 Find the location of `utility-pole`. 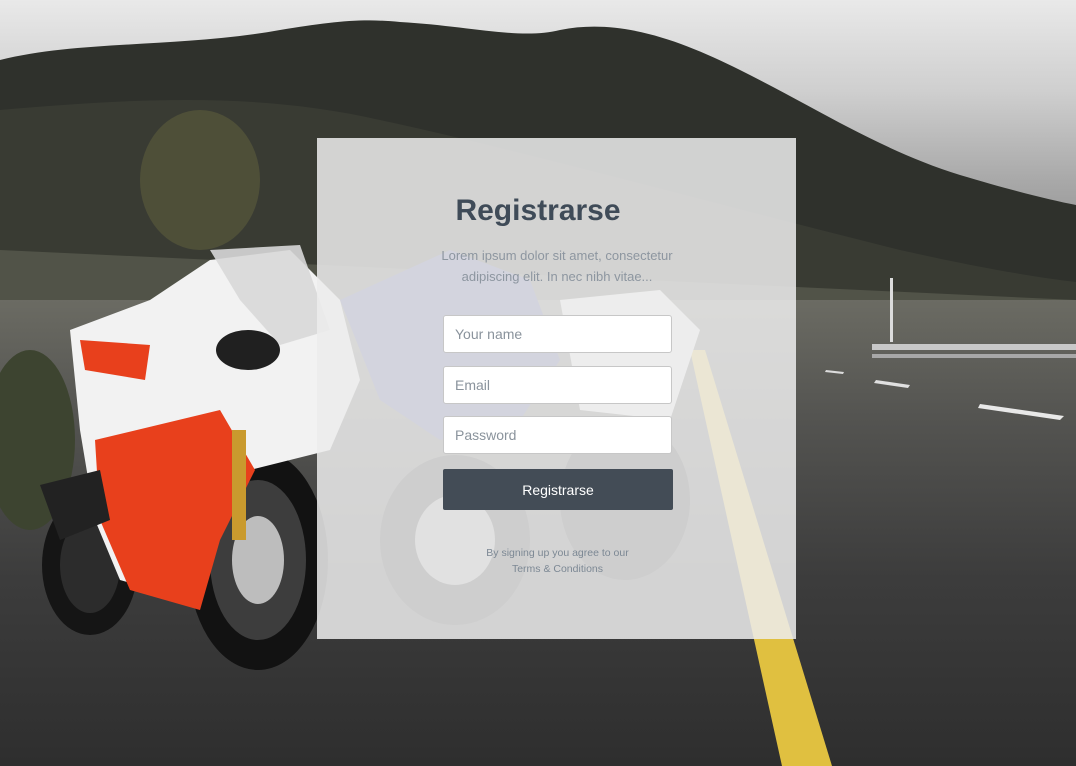

utility-pole is located at coordinates (891, 310).